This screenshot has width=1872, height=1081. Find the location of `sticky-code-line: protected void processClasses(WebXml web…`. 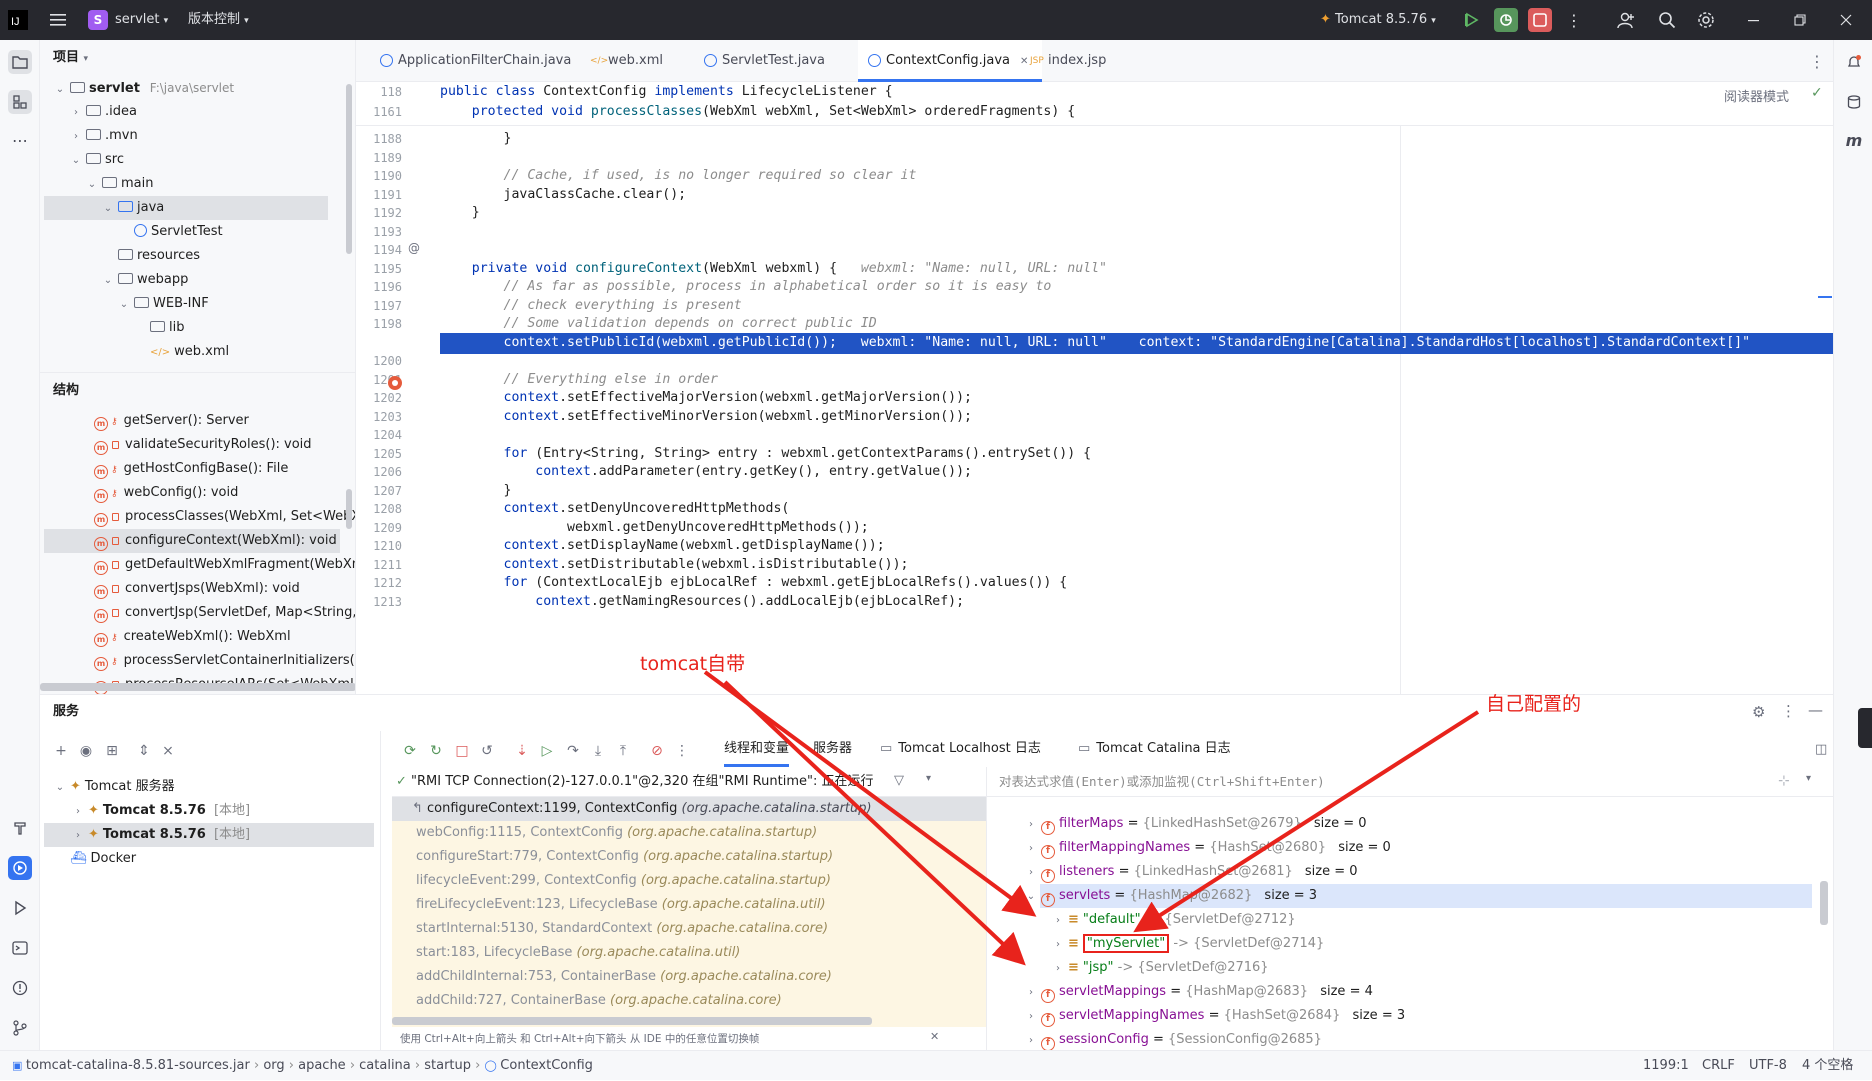

sticky-code-line: protected void processClasses(WebXml web… is located at coordinates (773, 111).